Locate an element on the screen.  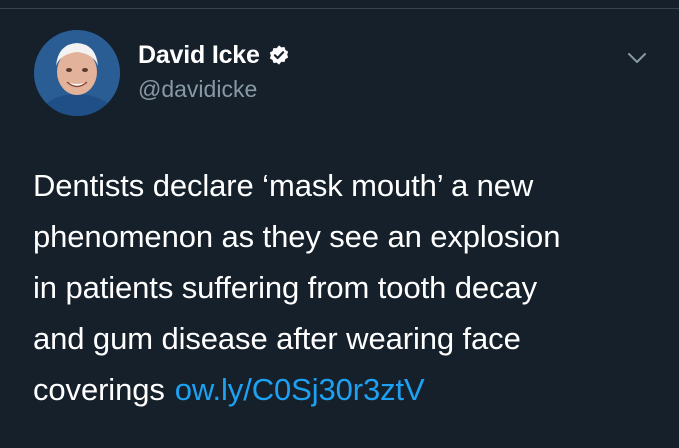
display-name: David Icke is located at coordinates (199, 55).